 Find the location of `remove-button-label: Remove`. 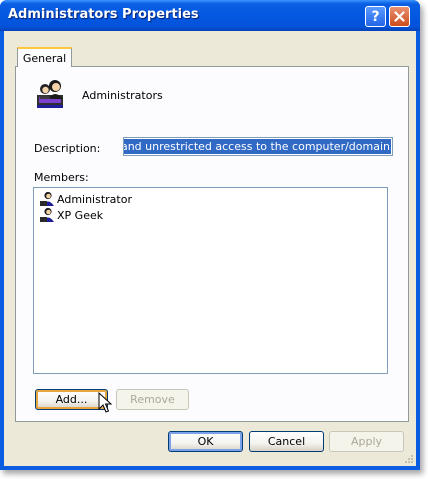

remove-button-label: Remove is located at coordinates (152, 399).